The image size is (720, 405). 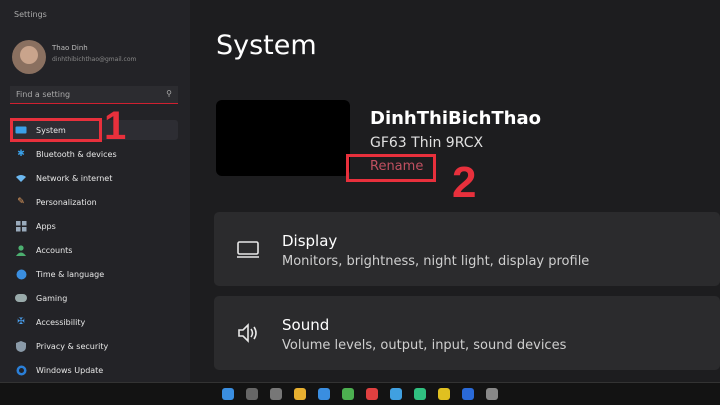 What do you see at coordinates (115, 126) in the screenshot?
I see `annotation-number-1: 1` at bounding box center [115, 126].